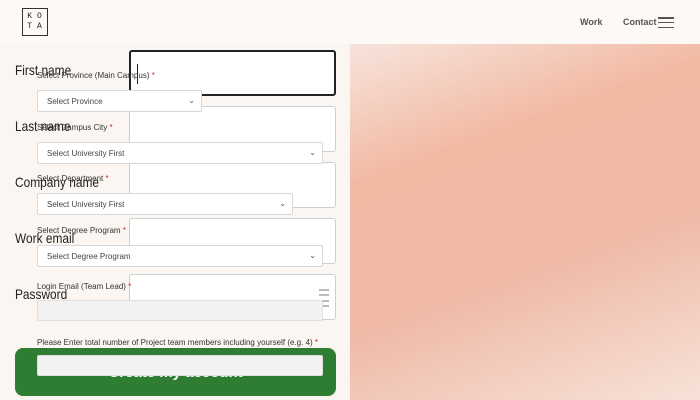  What do you see at coordinates (180, 365) in the screenshot?
I see `team-members-input` at bounding box center [180, 365].